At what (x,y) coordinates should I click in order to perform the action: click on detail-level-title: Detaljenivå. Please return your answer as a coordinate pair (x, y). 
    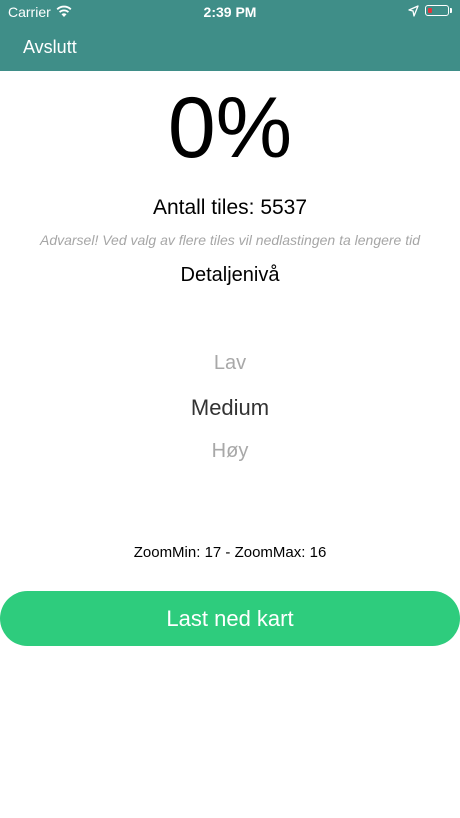
    Looking at the image, I should click on (230, 275).